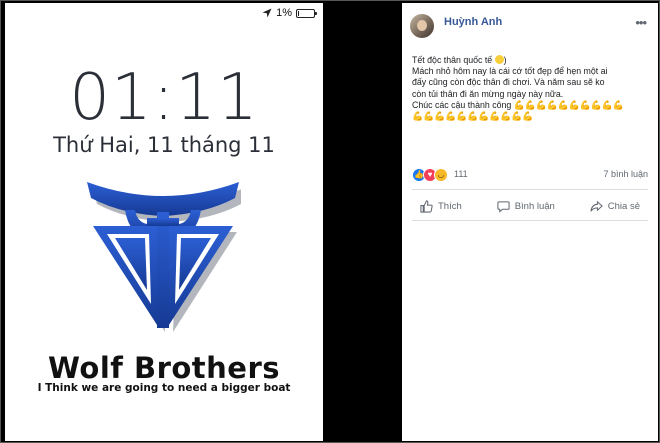 The image size is (660, 443). Describe the element at coordinates (450, 206) in the screenshot. I see `like-label: Thích` at that location.